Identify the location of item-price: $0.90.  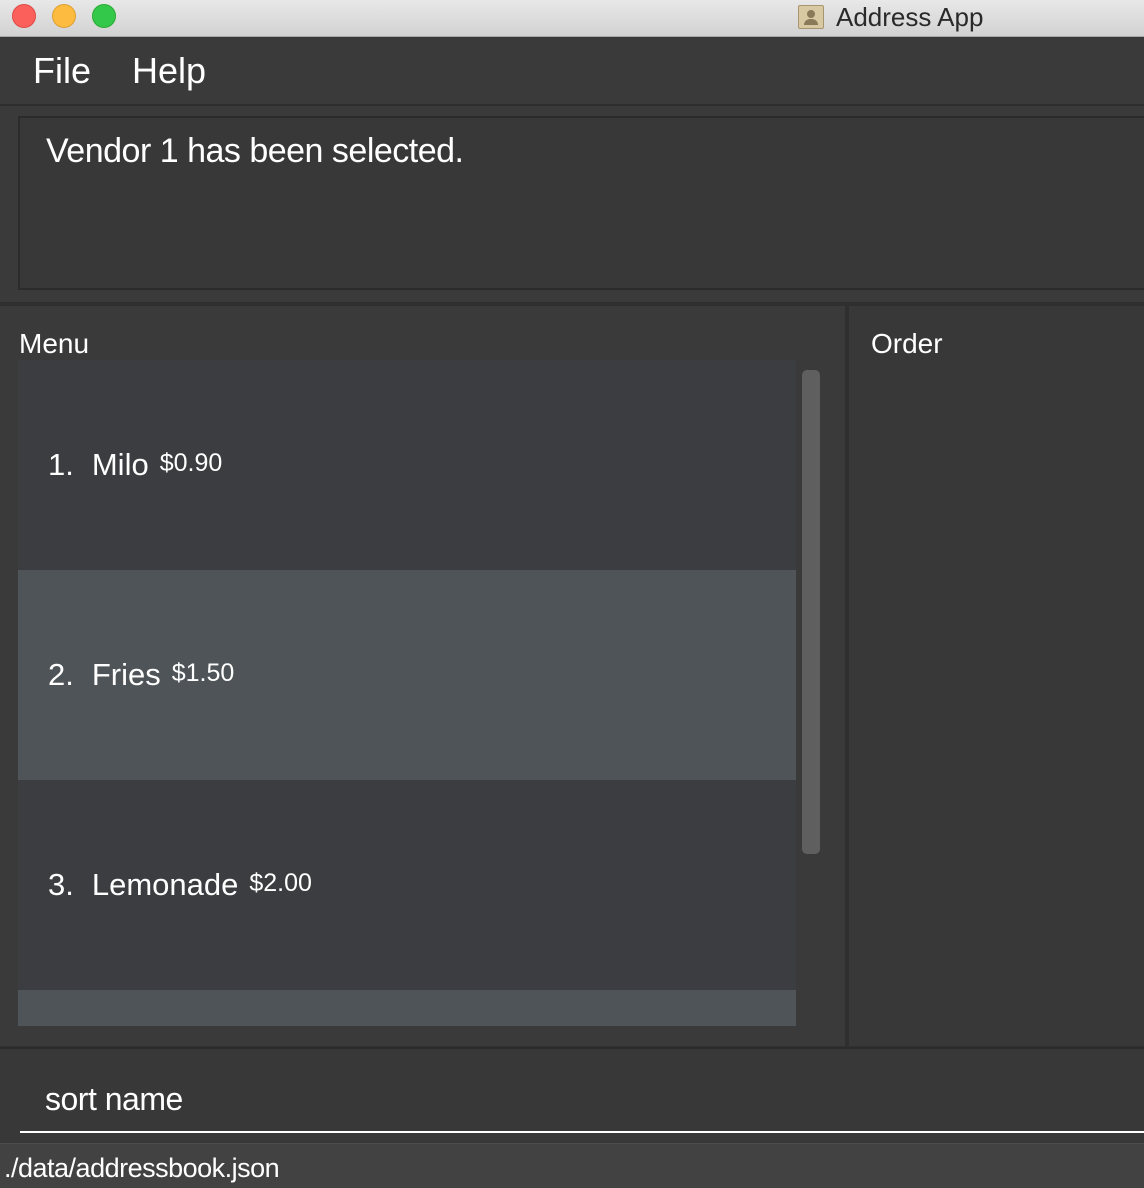
(191, 462).